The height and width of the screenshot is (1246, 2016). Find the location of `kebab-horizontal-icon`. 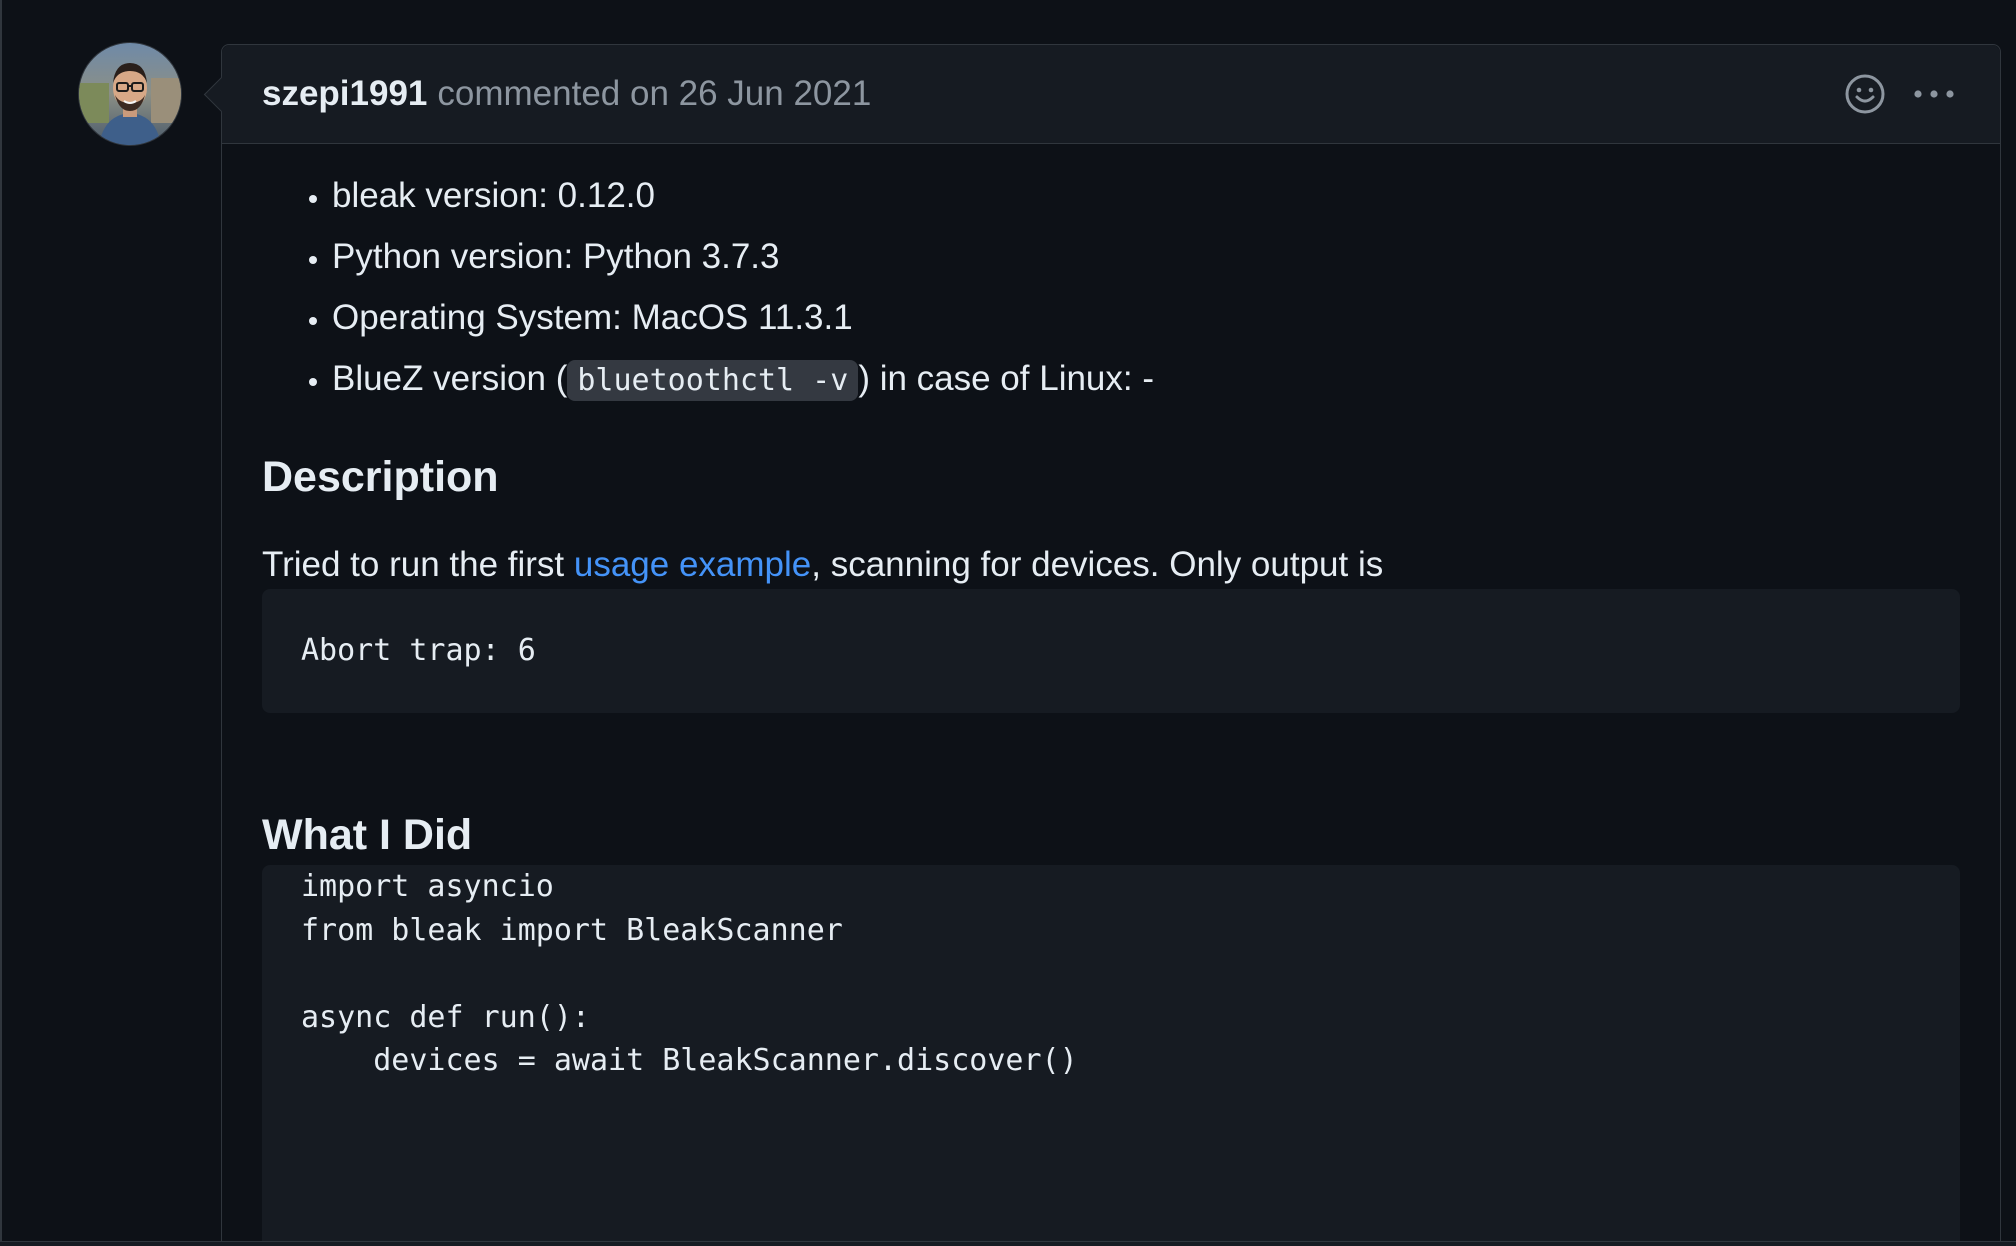

kebab-horizontal-icon is located at coordinates (1934, 94).